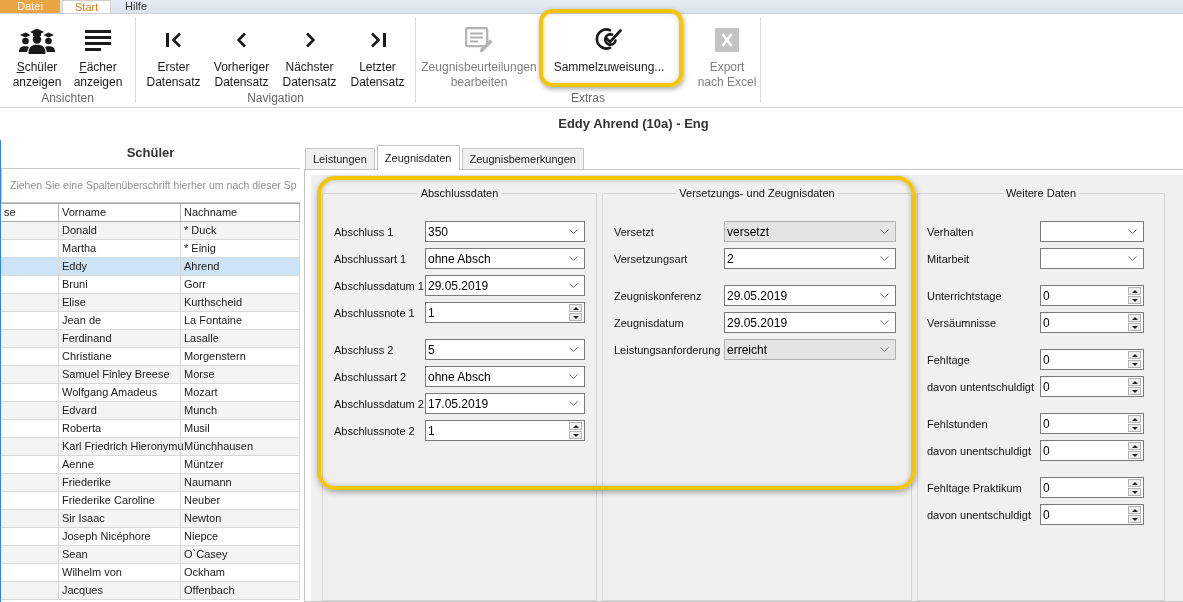  What do you see at coordinates (505, 231) in the screenshot?
I see `dropdown-field: 350` at bounding box center [505, 231].